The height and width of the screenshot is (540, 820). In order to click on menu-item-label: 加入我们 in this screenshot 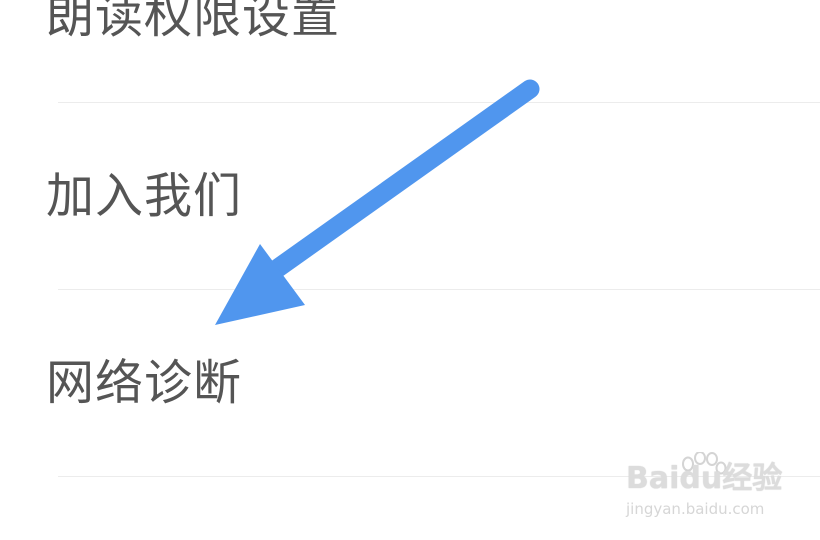, I will do `click(144, 196)`.